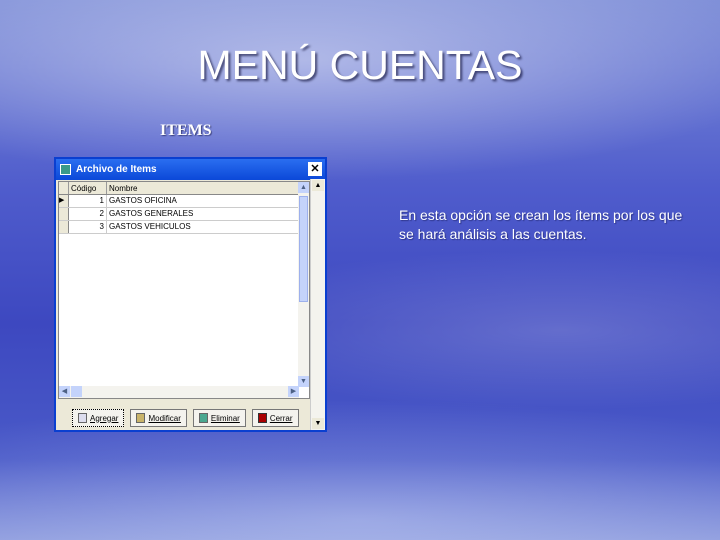  Describe the element at coordinates (143, 200) in the screenshot. I see `cell-name: GASTOS OFICINA` at that location.